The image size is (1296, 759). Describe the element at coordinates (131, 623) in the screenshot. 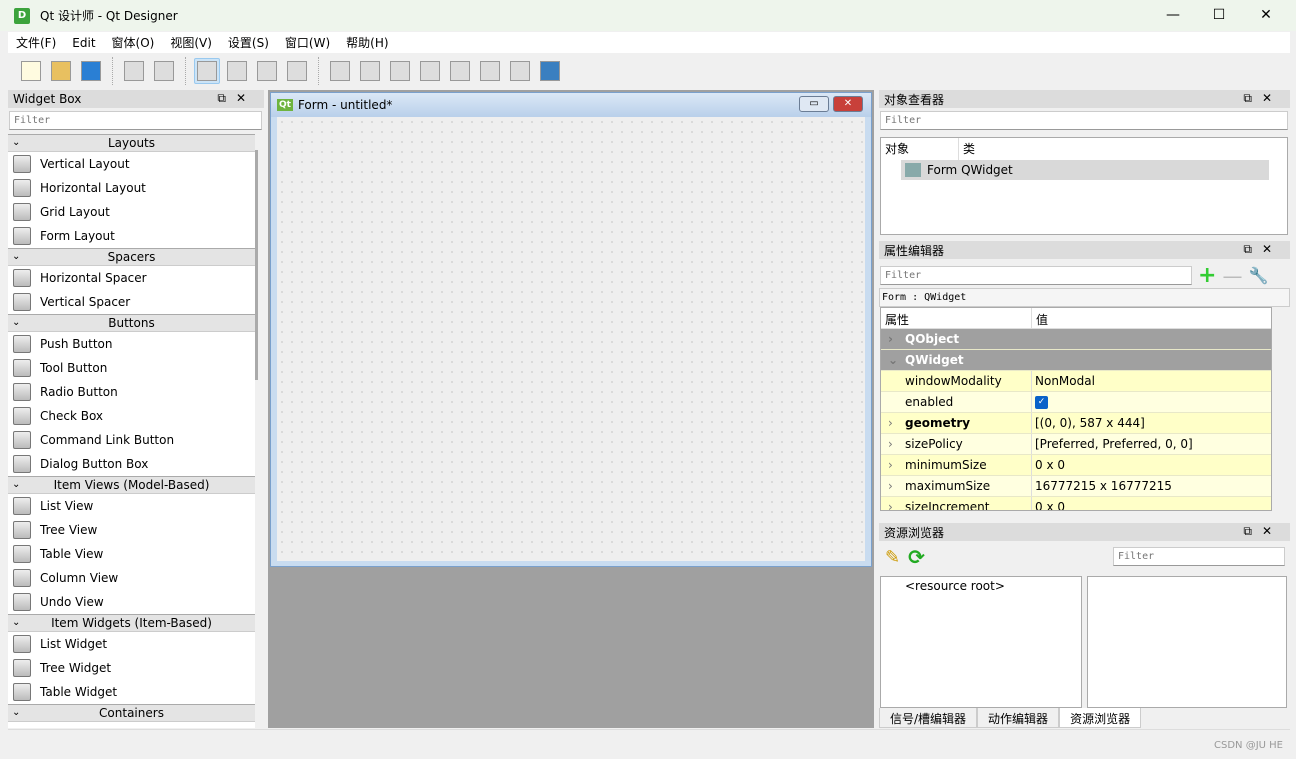

I see `widget-category-item-widgets-item-based-: ⌄ Item Widgets (Item-Based)` at that location.